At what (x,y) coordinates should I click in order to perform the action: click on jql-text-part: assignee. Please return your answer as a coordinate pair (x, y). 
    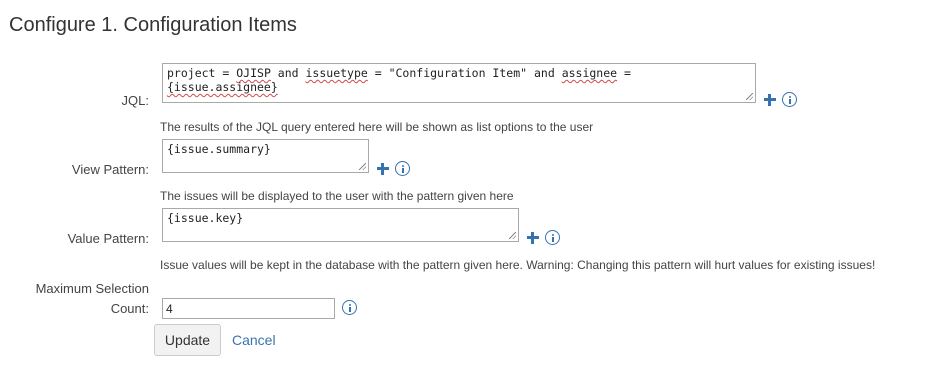
    Looking at the image, I should click on (589, 73).